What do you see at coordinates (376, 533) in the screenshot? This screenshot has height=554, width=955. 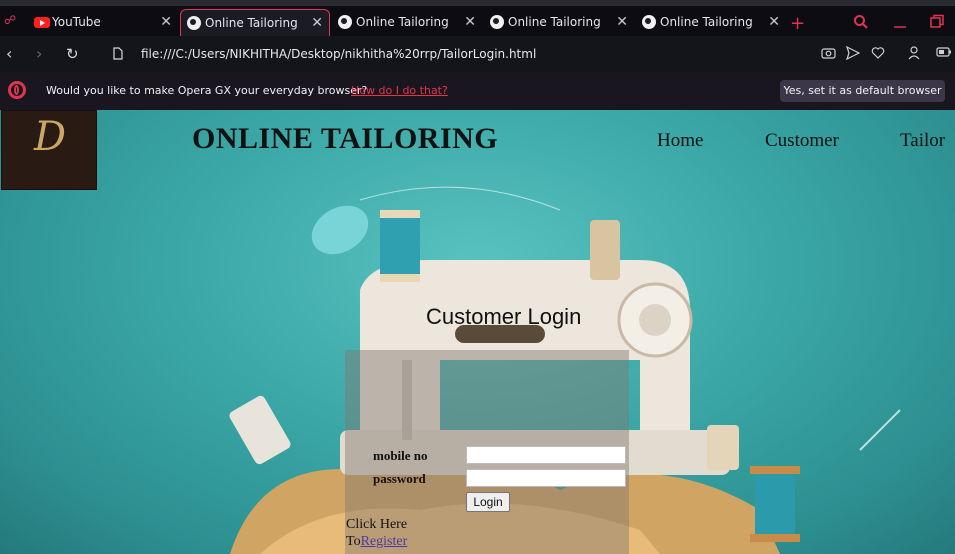 I see `register-prompt: Click Here ToRegister` at bounding box center [376, 533].